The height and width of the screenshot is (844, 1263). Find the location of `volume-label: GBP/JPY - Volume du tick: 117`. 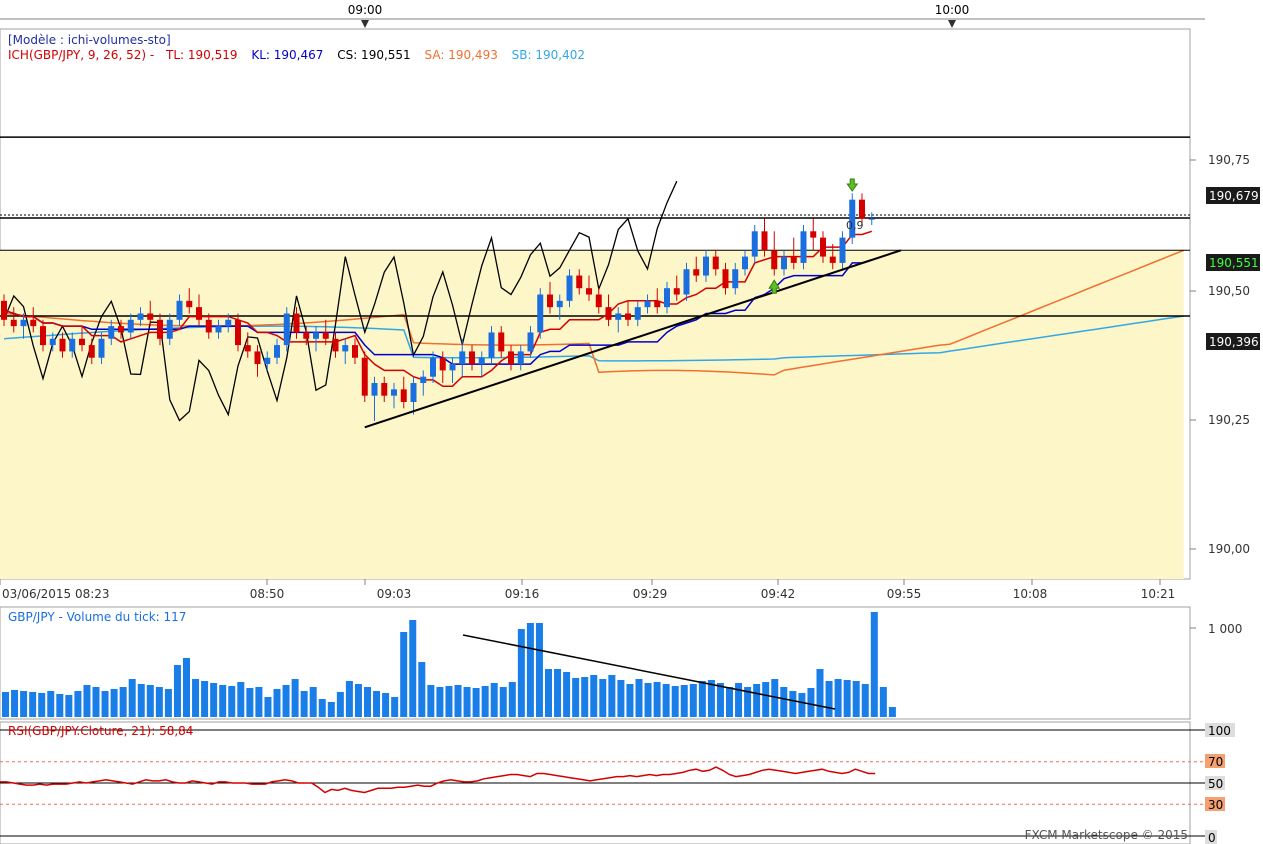

volume-label: GBP/JPY - Volume du tick: 117 is located at coordinates (97, 617).